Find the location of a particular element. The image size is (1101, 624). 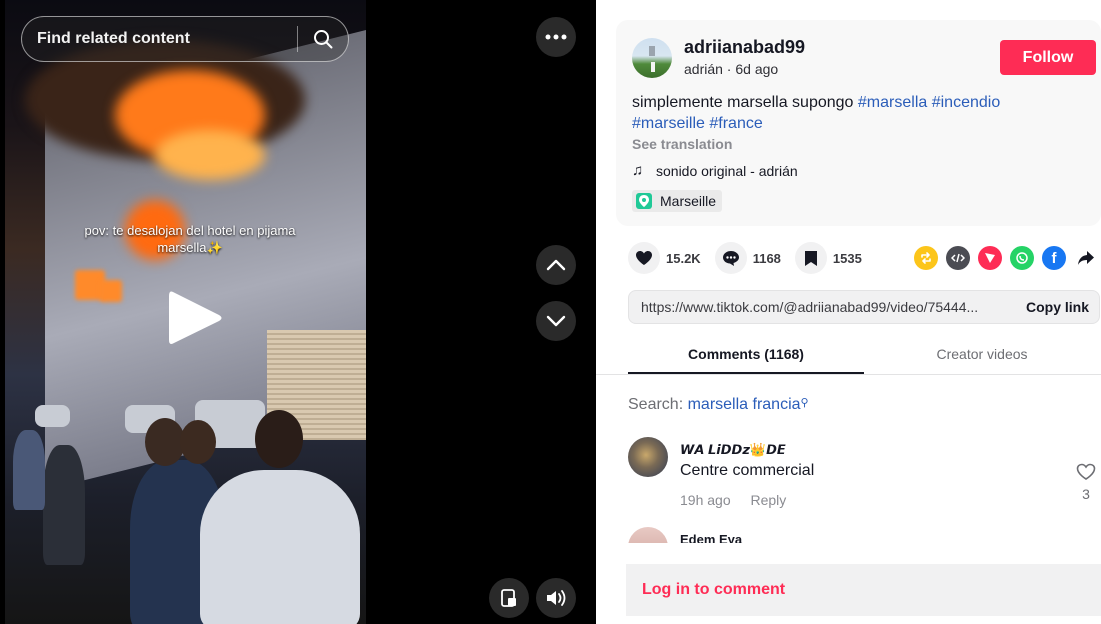

chevron-up-icon is located at coordinates (556, 265).